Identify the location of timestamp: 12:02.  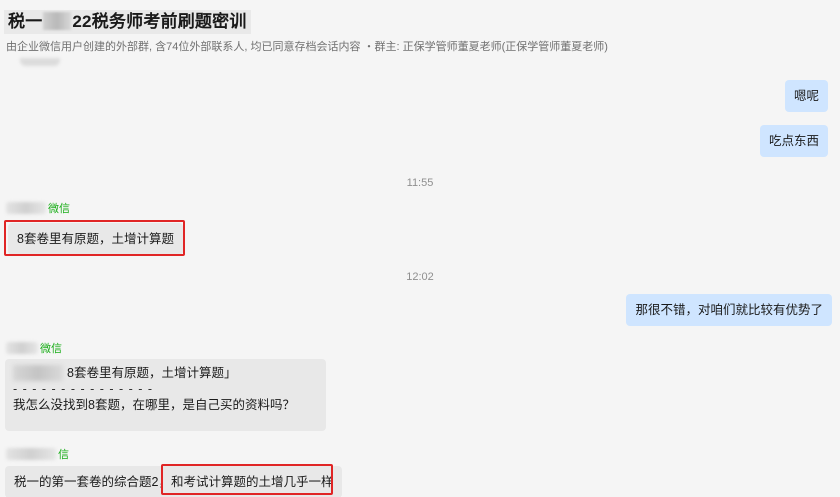
(420, 277).